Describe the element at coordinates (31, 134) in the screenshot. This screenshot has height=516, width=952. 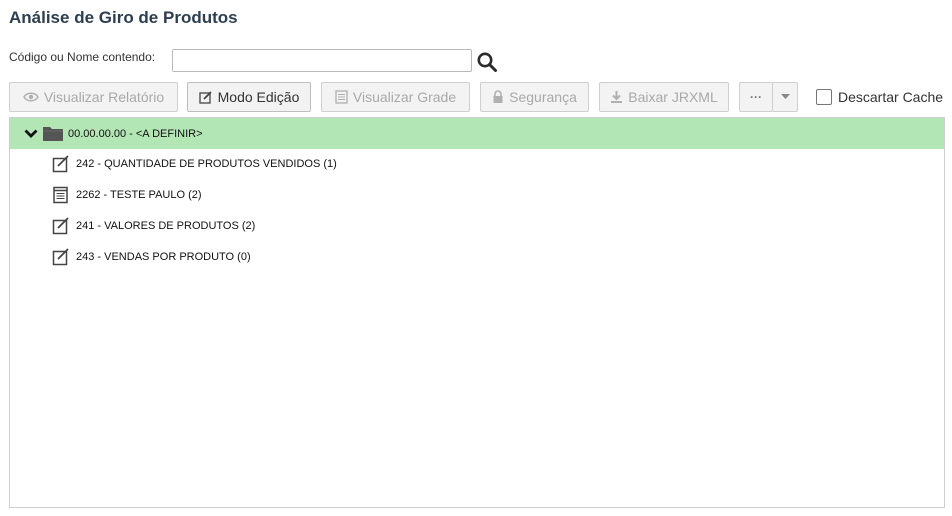
I see `chevron-down-icon` at that location.